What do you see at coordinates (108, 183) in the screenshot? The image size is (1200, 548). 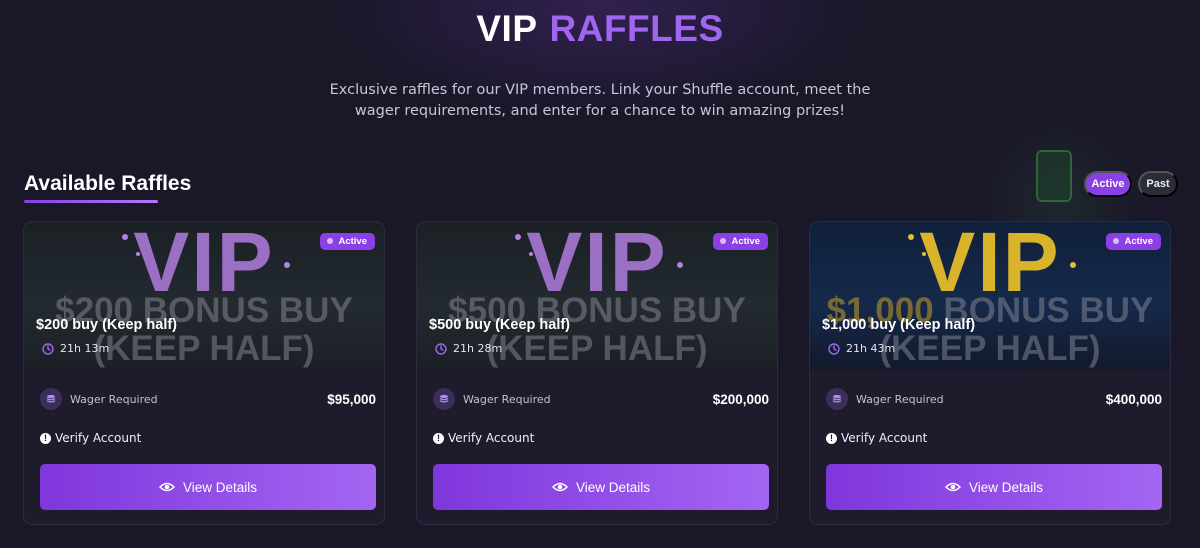 I see `section-title: Available Raffles` at bounding box center [108, 183].